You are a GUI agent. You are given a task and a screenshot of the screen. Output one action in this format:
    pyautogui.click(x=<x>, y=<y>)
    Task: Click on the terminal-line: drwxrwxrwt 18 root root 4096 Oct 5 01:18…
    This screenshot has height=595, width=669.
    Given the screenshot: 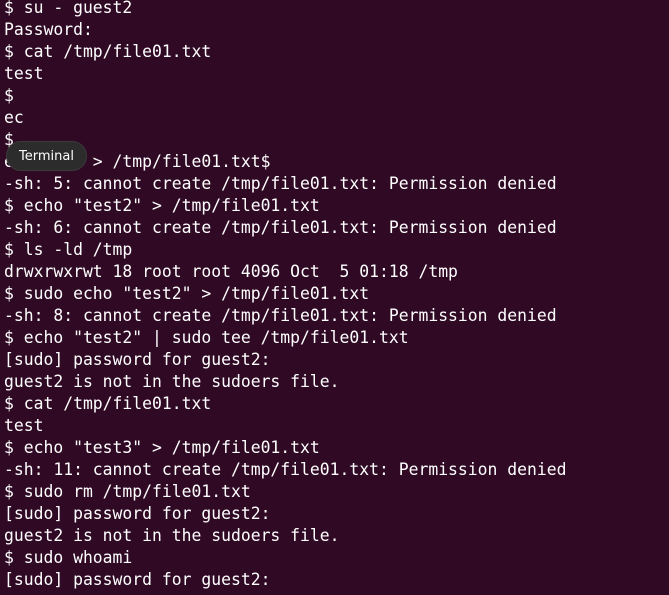 What is the action you would take?
    pyautogui.click(x=231, y=271)
    